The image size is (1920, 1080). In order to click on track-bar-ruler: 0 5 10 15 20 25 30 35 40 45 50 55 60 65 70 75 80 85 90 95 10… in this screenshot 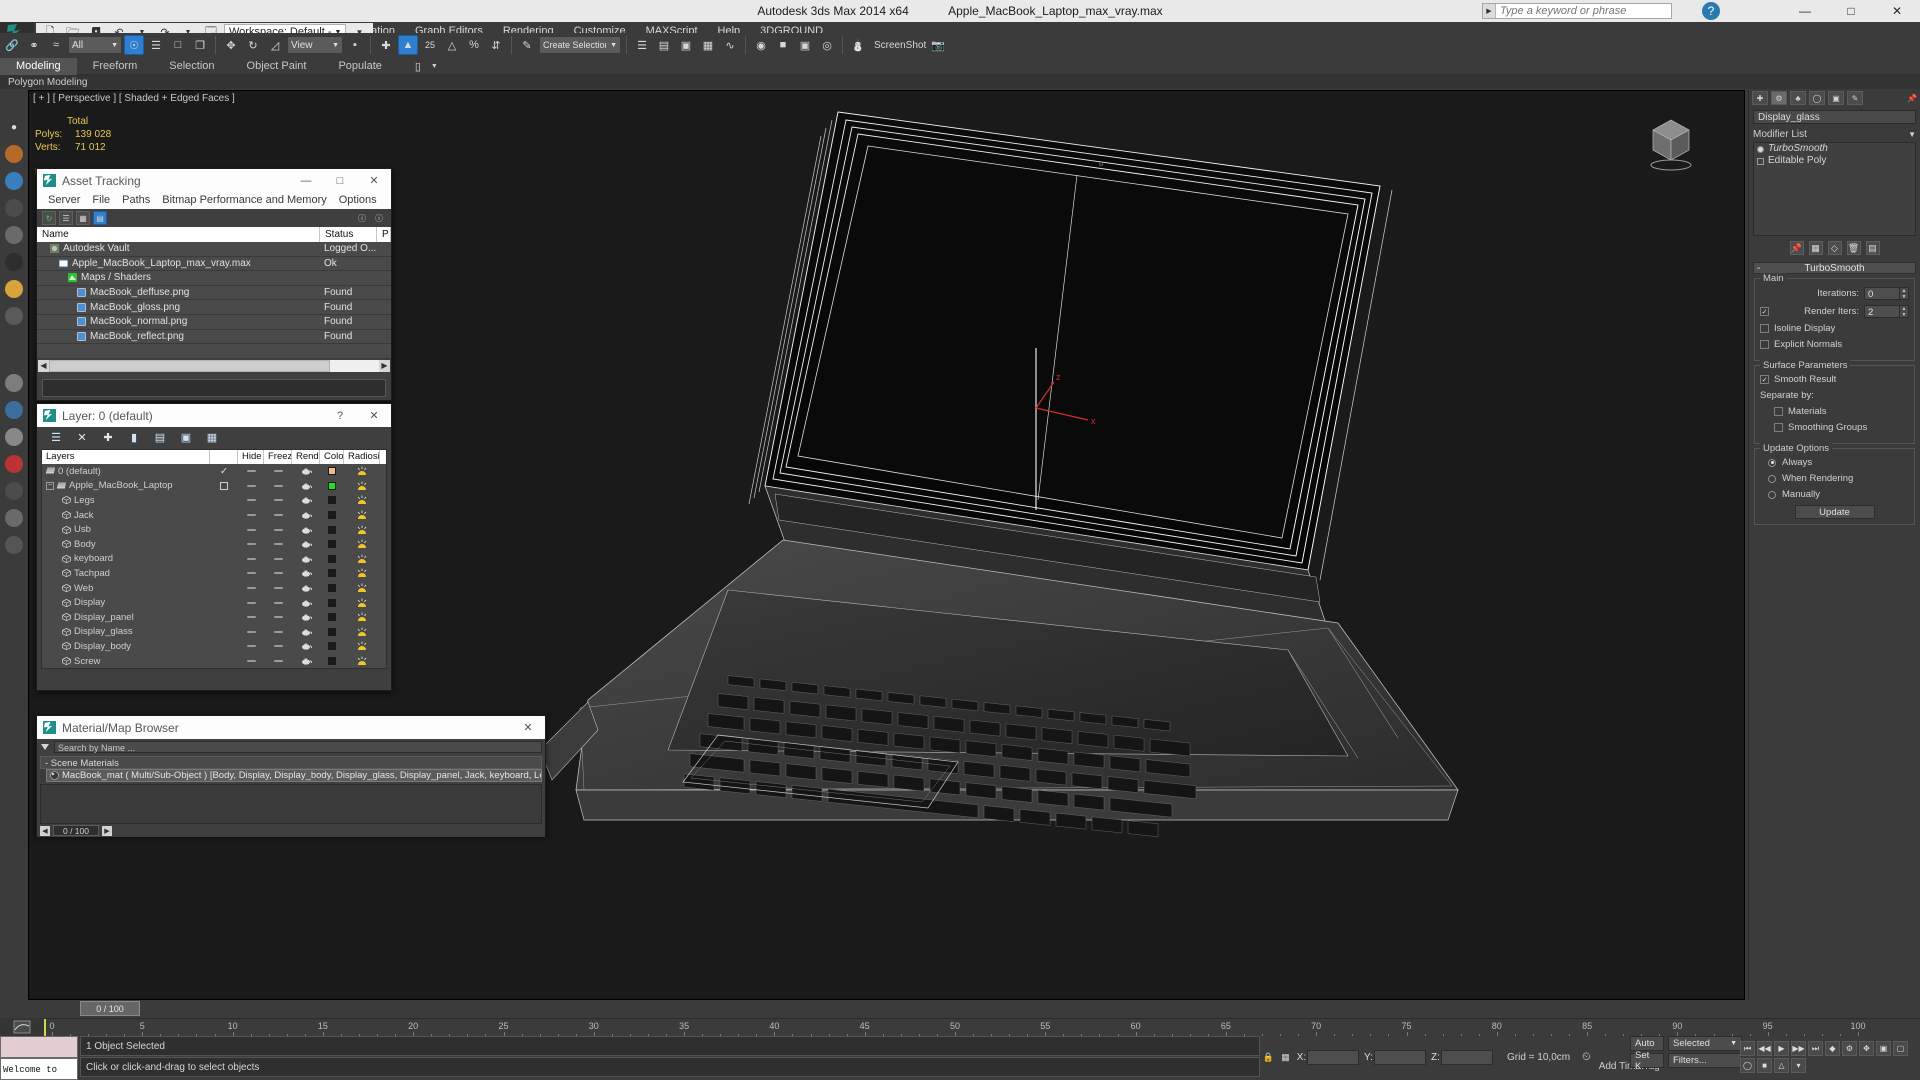, I will do `click(982, 1027)`.